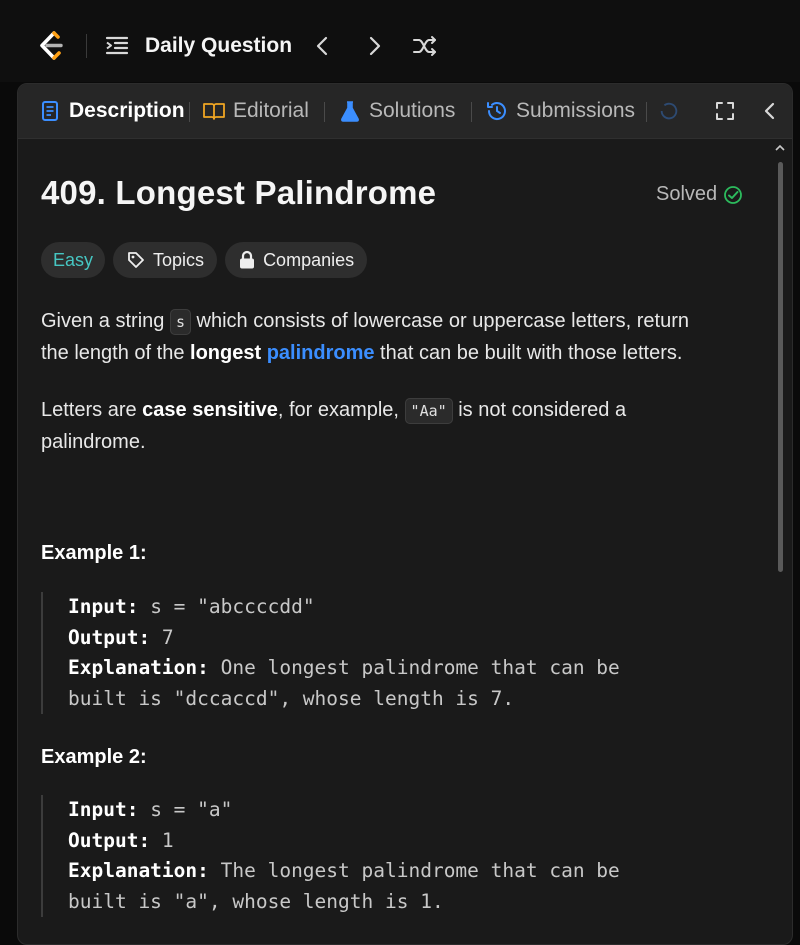 This screenshot has height=945, width=800. I want to click on explanation-text: One longest palindrome that can be, so click(414, 667).